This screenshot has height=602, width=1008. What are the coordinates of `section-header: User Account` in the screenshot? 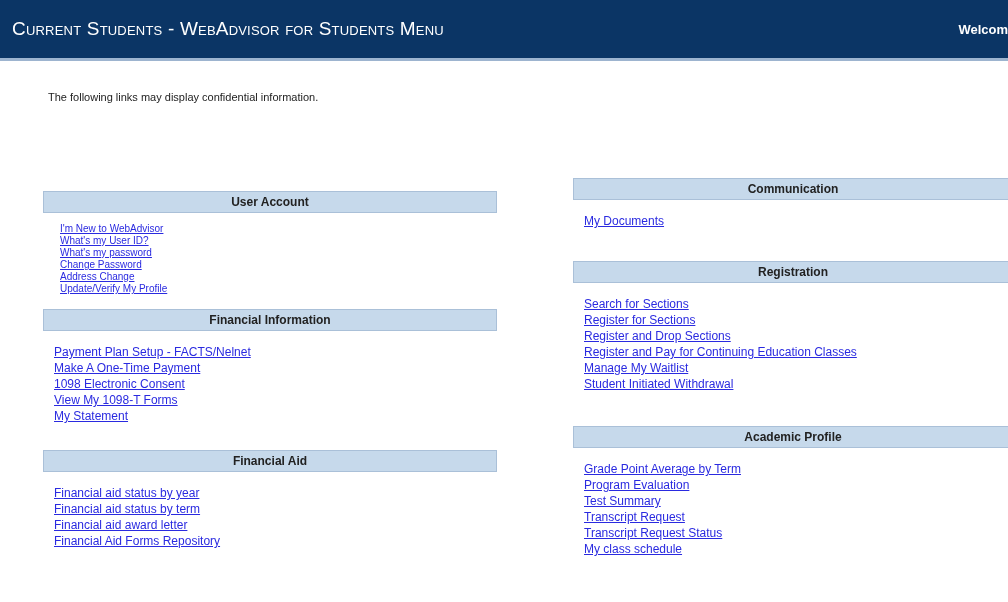 It's located at (270, 202).